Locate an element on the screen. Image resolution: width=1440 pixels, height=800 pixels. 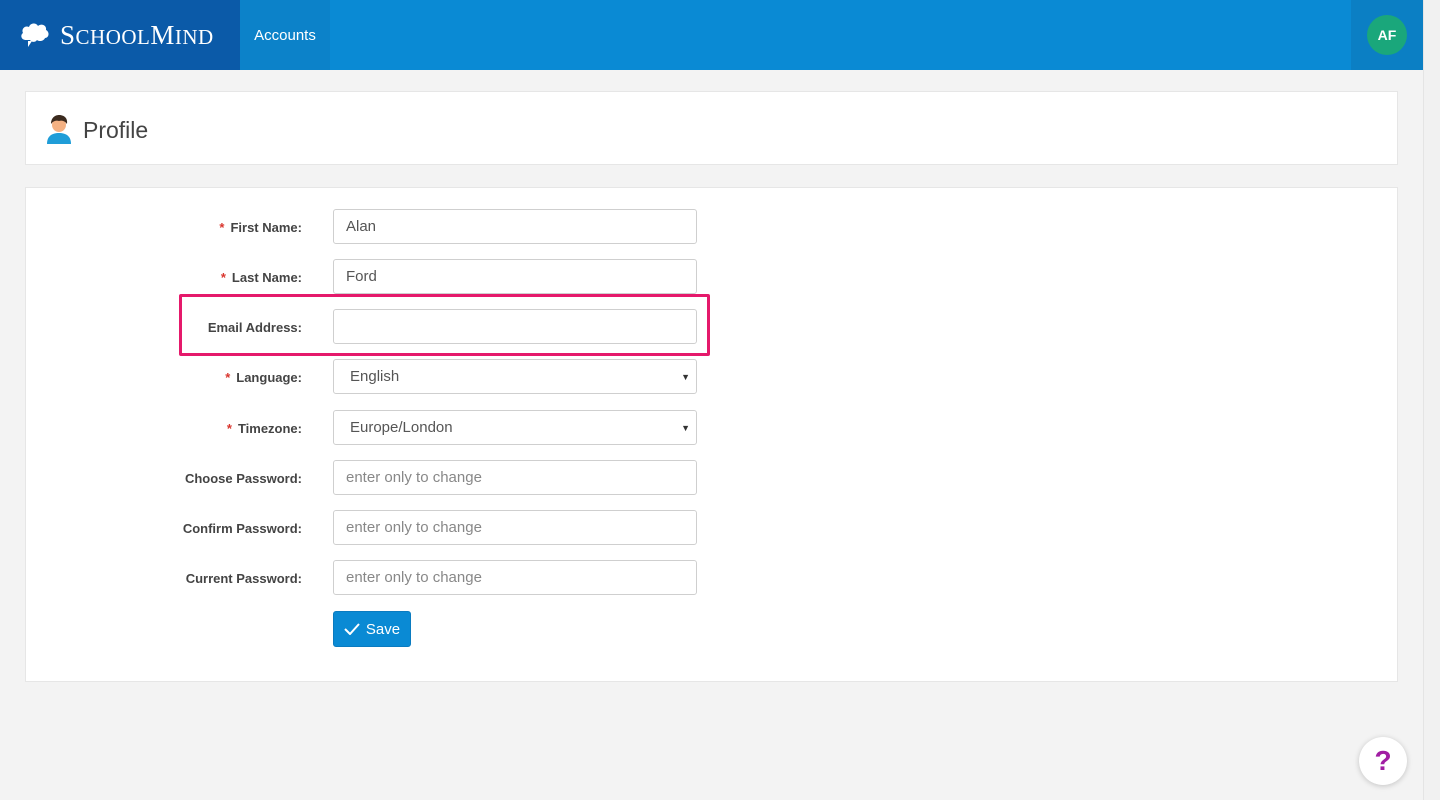
brand-name: SCHOOLMIND is located at coordinates (137, 34).